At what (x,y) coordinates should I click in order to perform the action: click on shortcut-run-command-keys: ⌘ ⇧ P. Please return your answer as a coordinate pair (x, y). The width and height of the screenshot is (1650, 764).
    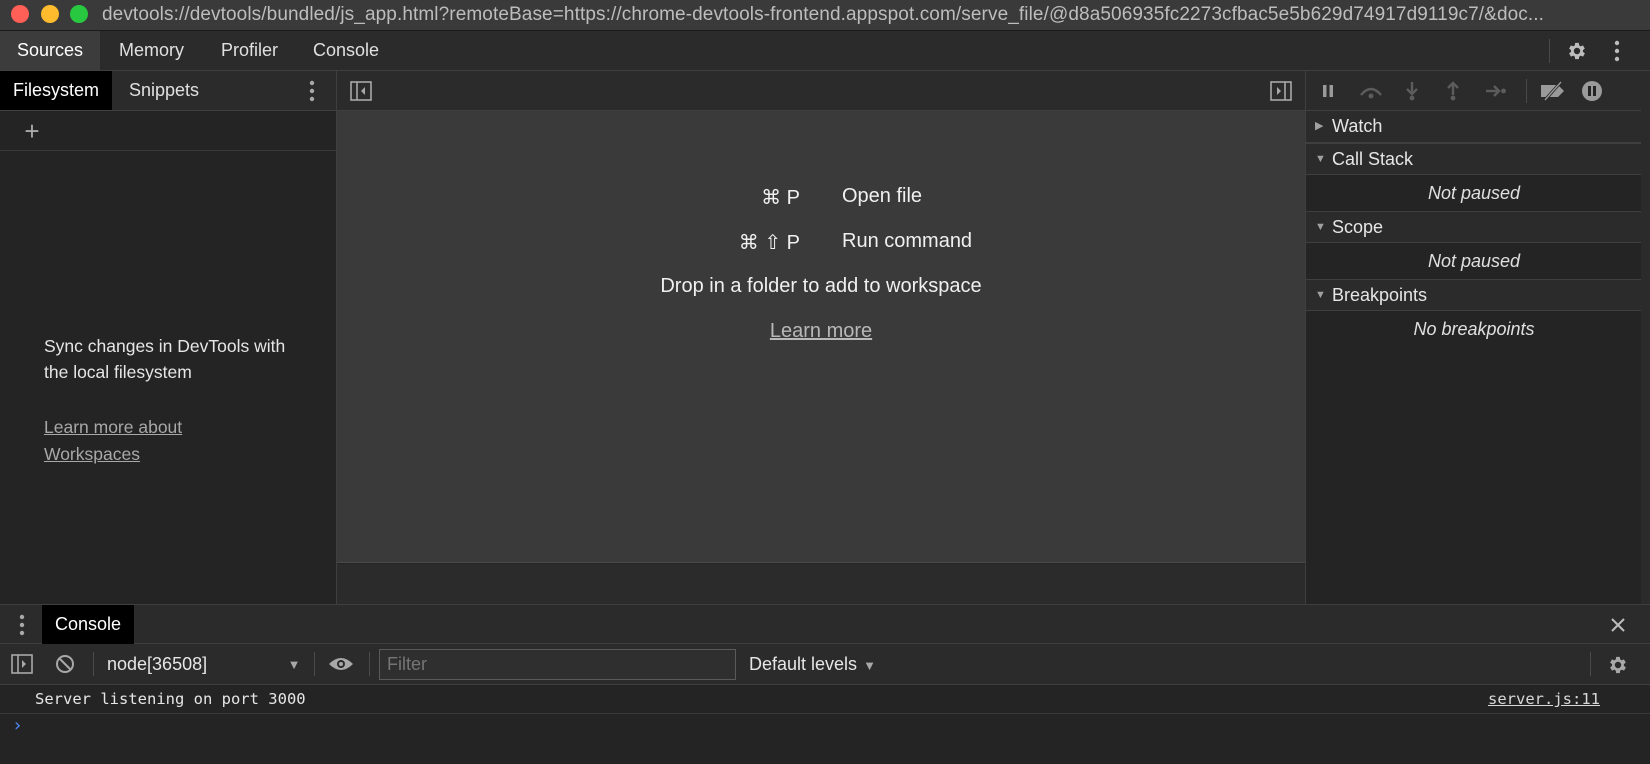
    Looking at the image, I should click on (769, 243).